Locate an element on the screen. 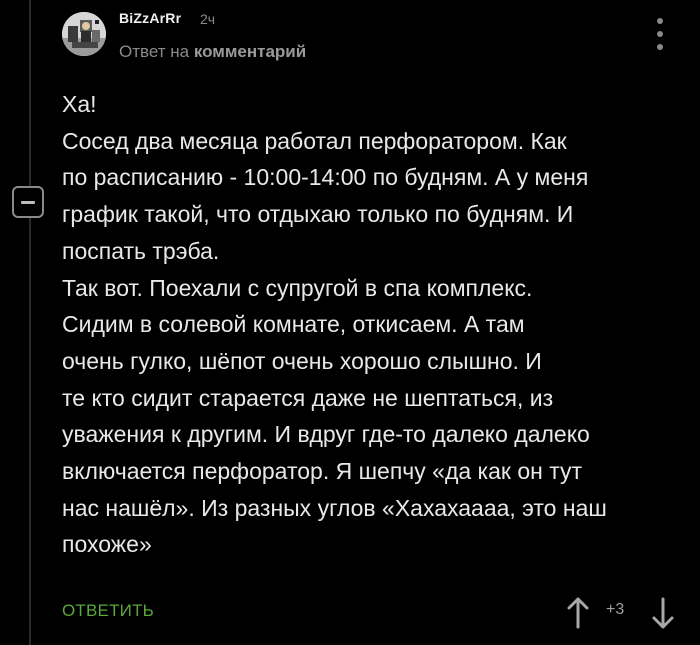 The image size is (700, 645). arrow-down-icon is located at coordinates (663, 613).